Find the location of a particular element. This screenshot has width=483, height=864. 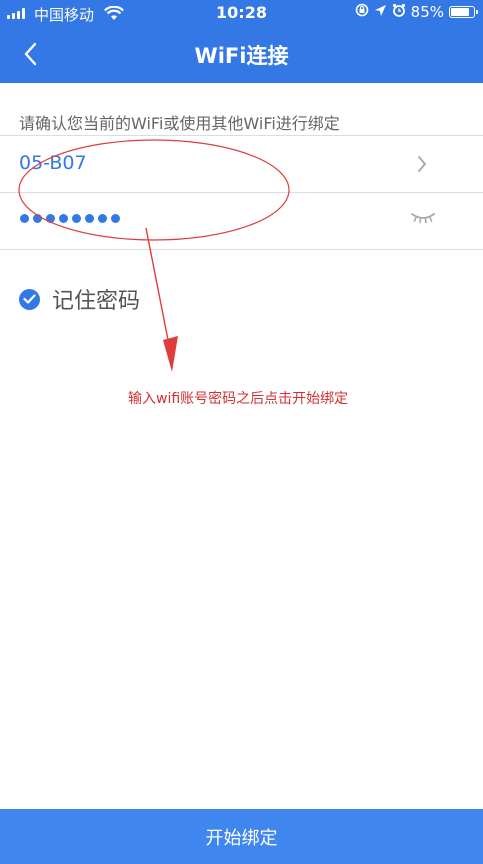

annotation-arrow-head is located at coordinates (170, 354).